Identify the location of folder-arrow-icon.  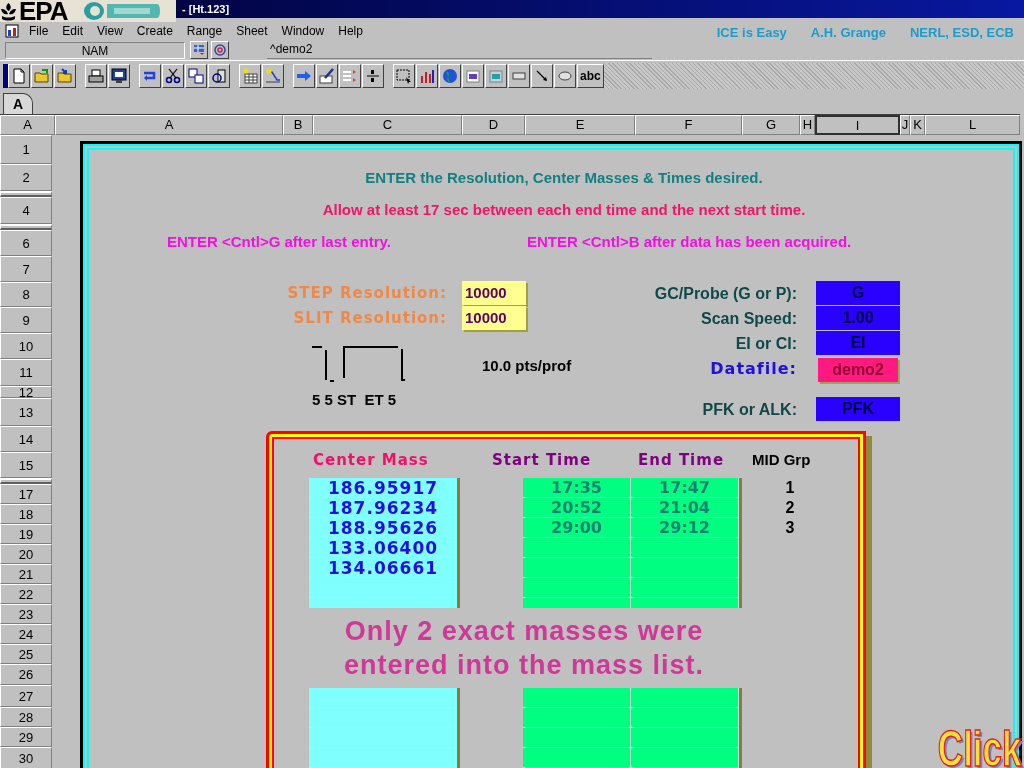
(65, 76).